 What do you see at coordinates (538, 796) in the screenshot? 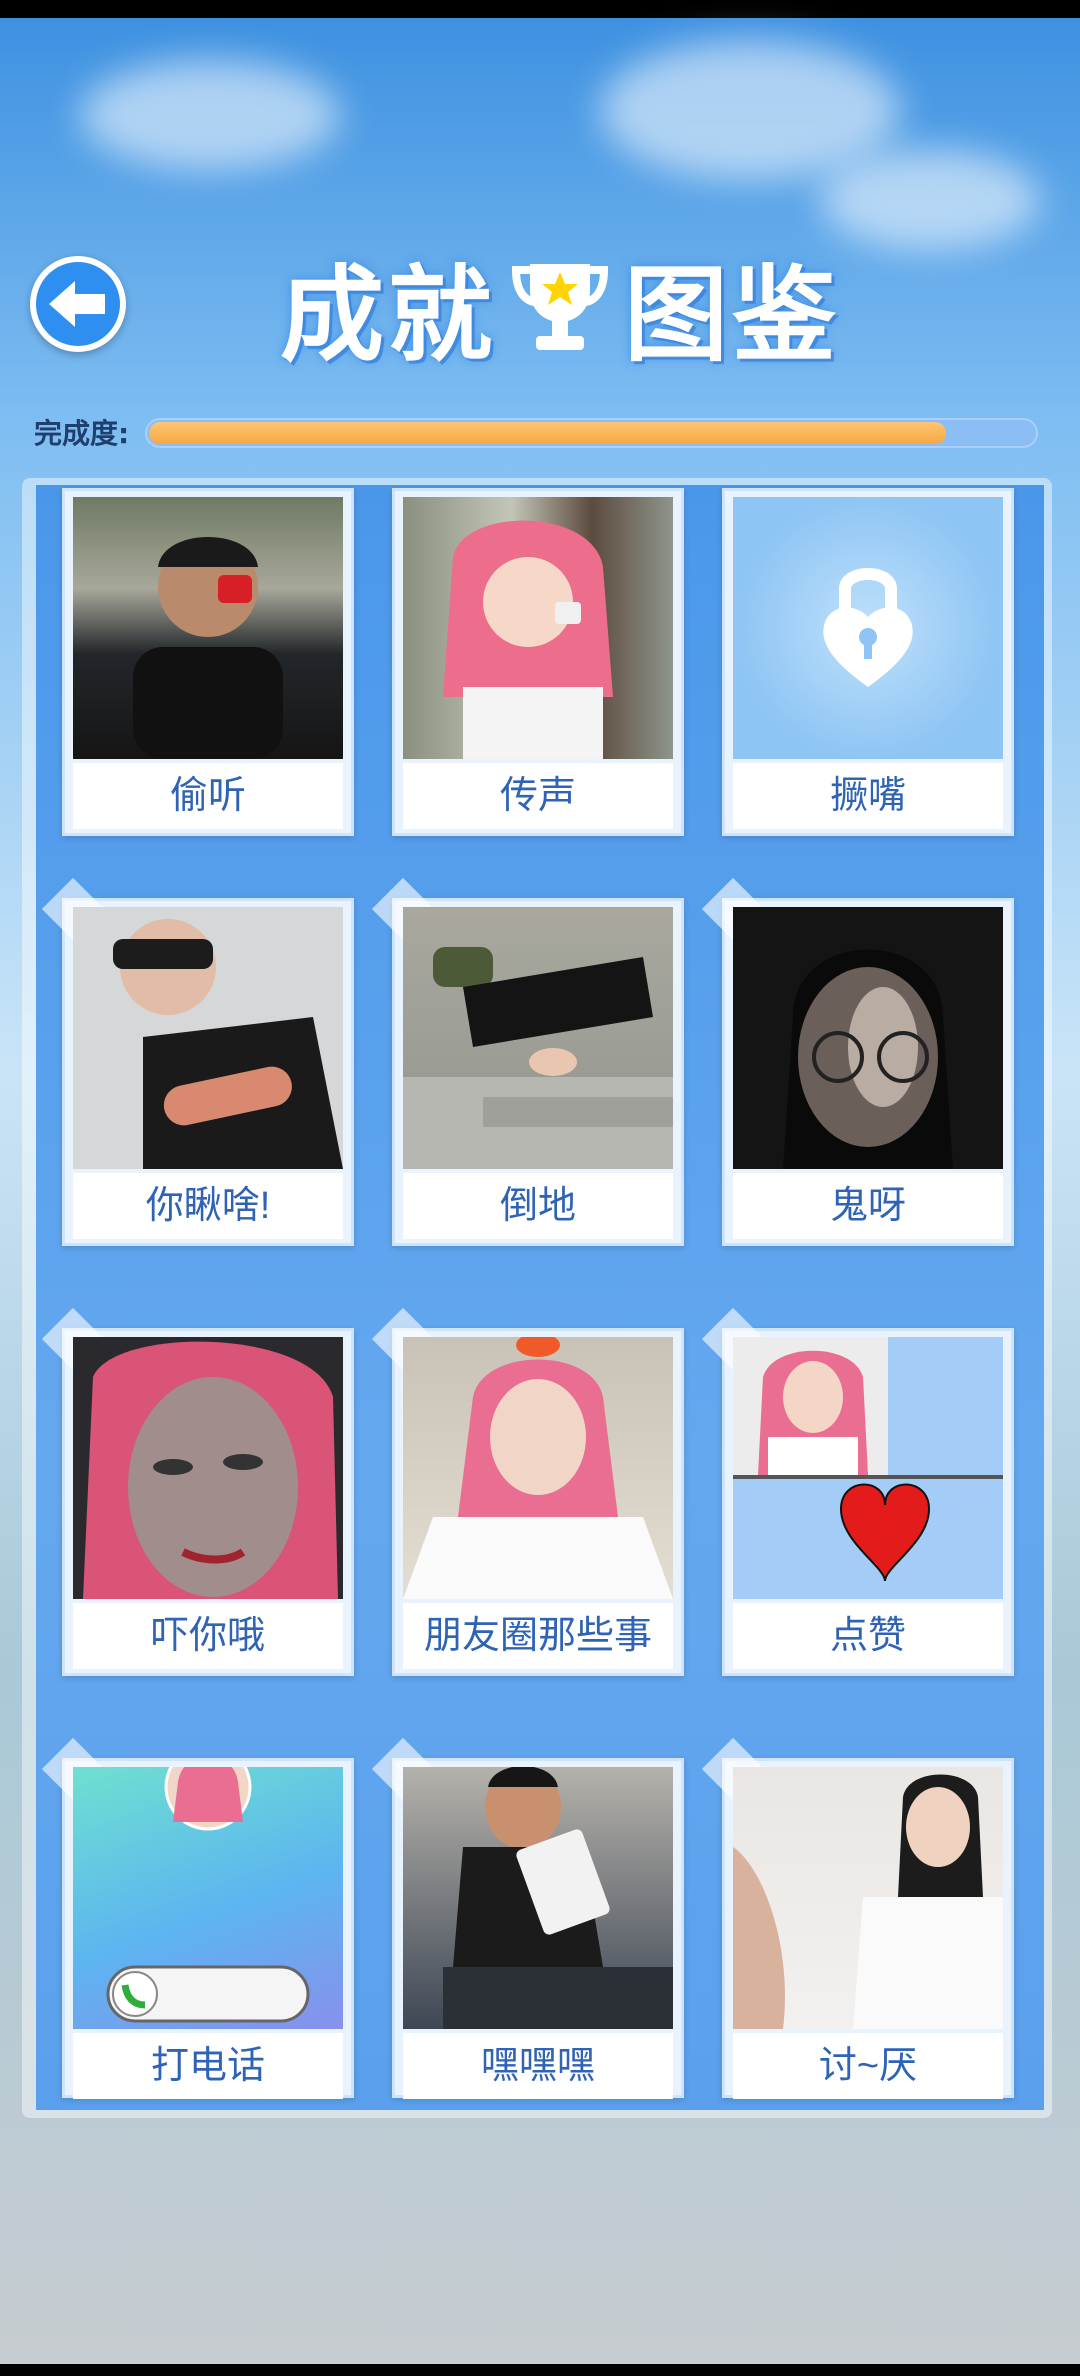
I see `achievement-label: 传声` at bounding box center [538, 796].